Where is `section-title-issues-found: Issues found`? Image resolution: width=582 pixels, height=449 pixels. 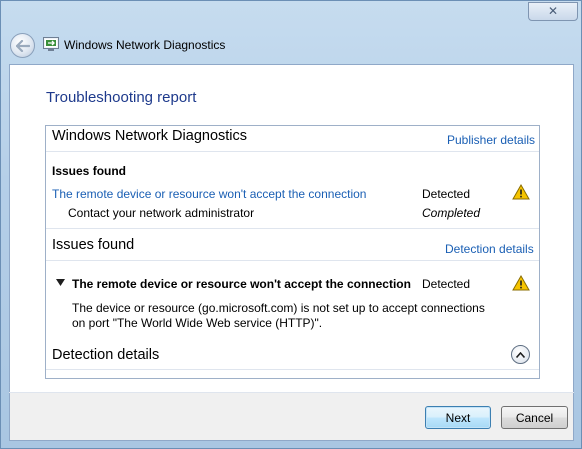 section-title-issues-found: Issues found is located at coordinates (93, 245).